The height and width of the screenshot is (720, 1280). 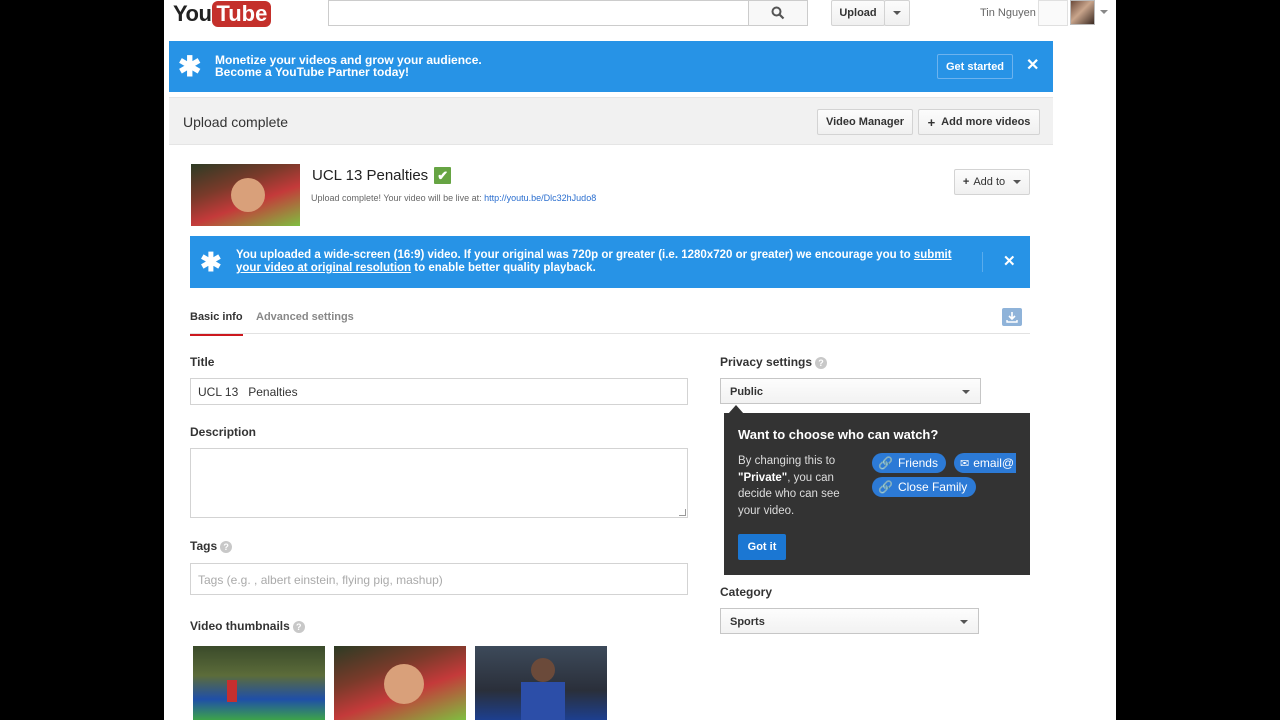 What do you see at coordinates (202, 362) in the screenshot?
I see `title-label: Title` at bounding box center [202, 362].